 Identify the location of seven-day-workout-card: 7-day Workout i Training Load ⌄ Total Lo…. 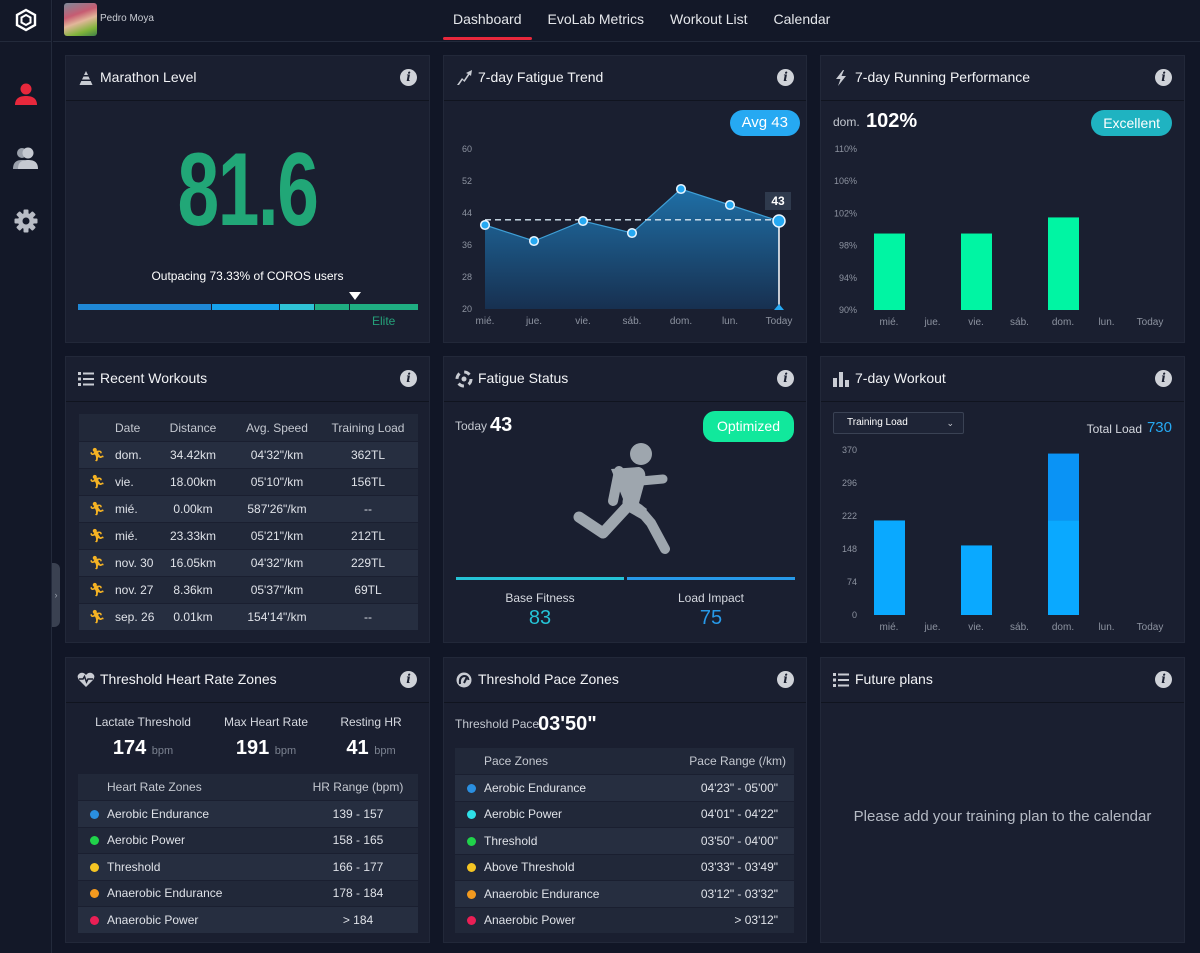
(1002, 499).